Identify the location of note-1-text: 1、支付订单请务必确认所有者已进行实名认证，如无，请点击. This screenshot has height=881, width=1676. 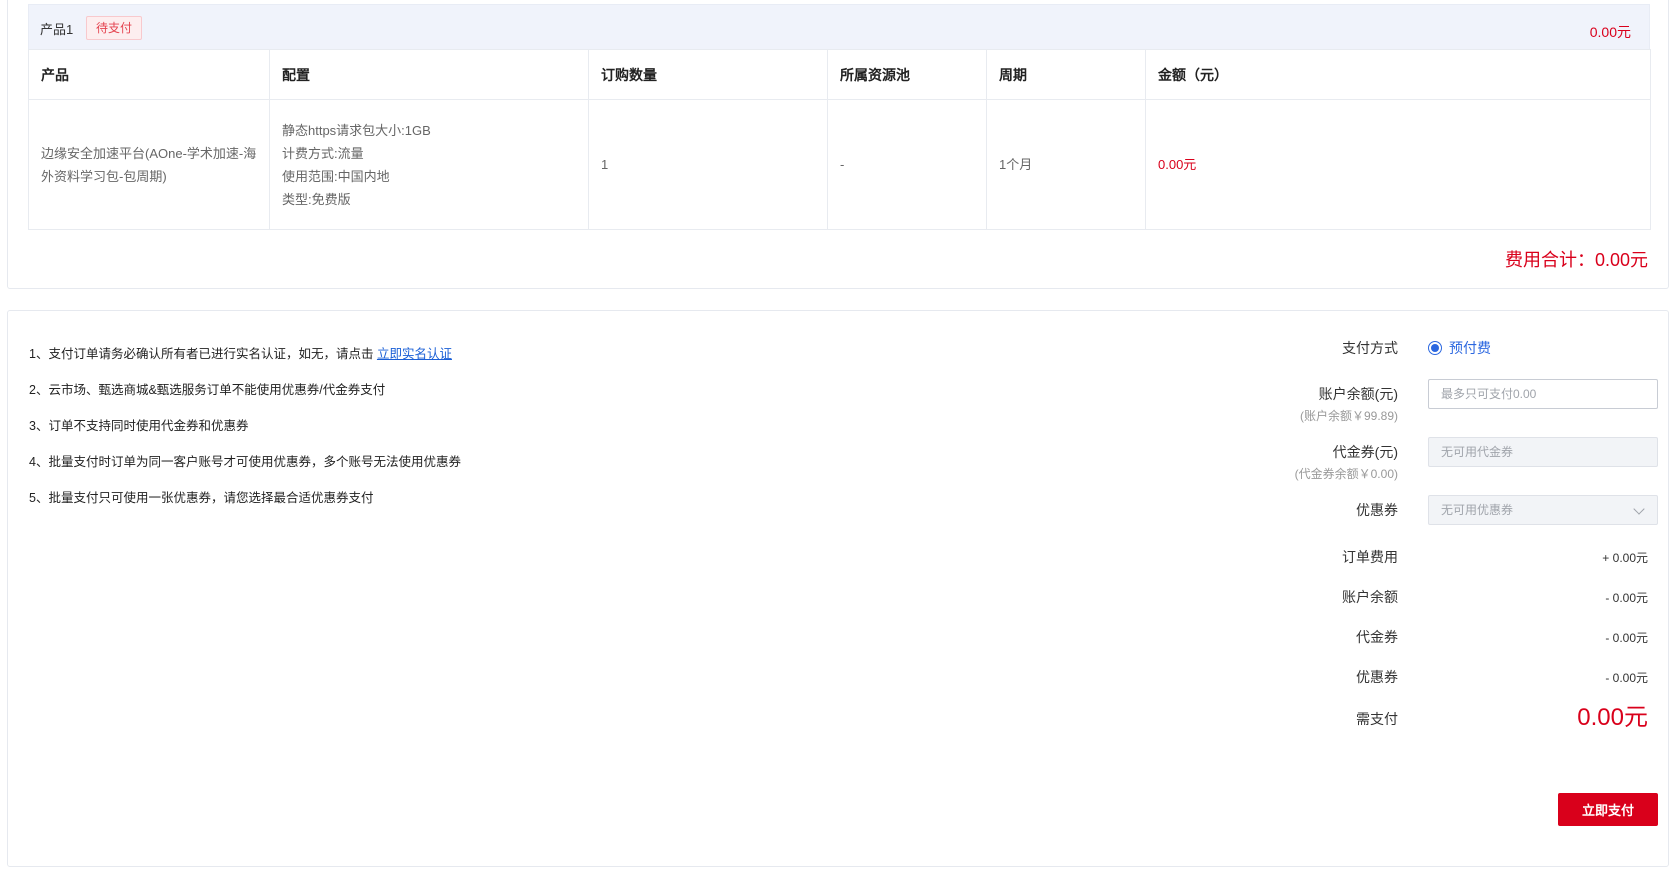
(203, 354).